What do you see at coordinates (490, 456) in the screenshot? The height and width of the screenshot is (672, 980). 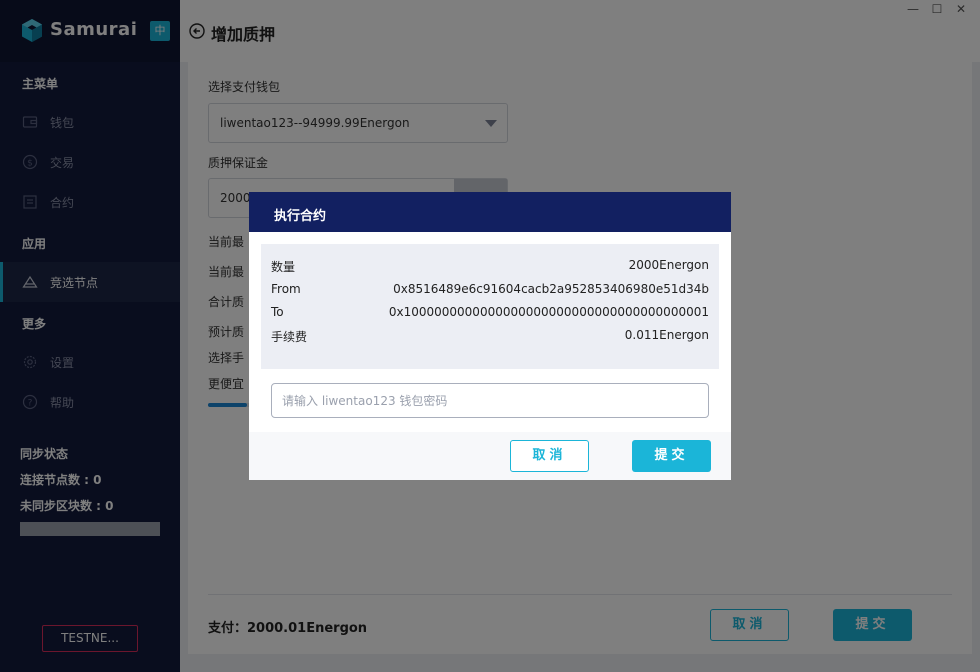 I see `dialog-footer: 取消 提交` at bounding box center [490, 456].